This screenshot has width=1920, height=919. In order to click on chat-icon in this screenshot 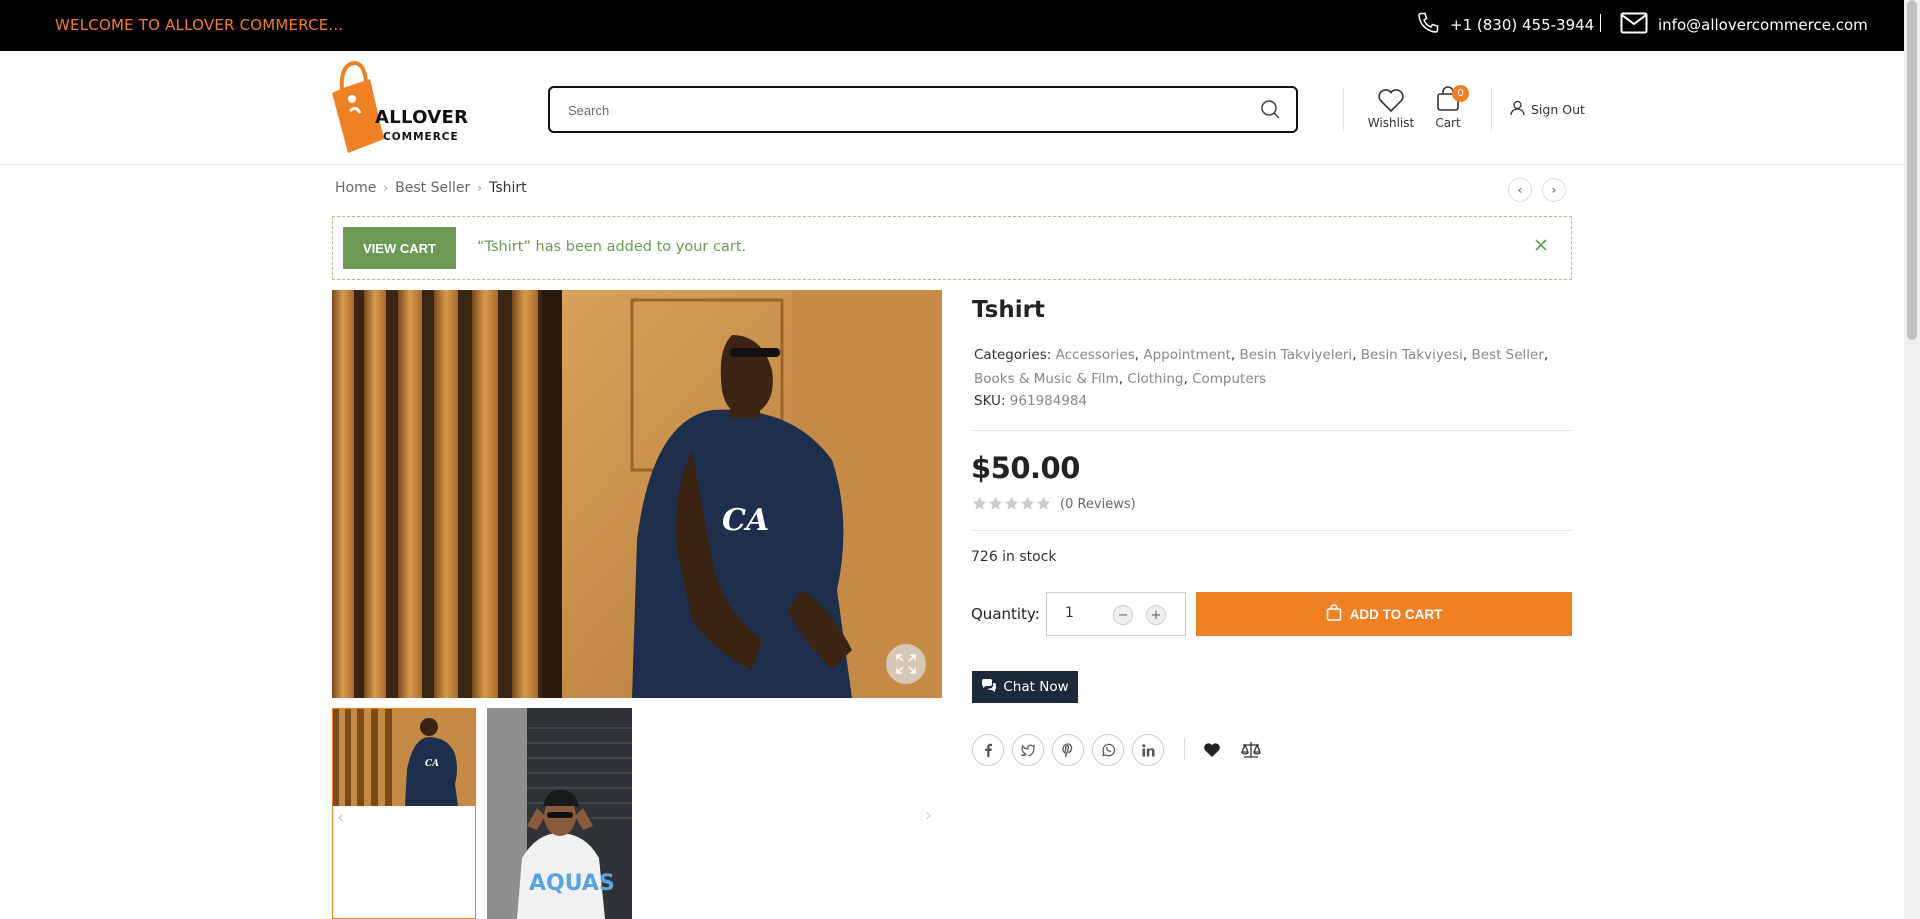, I will do `click(992, 687)`.